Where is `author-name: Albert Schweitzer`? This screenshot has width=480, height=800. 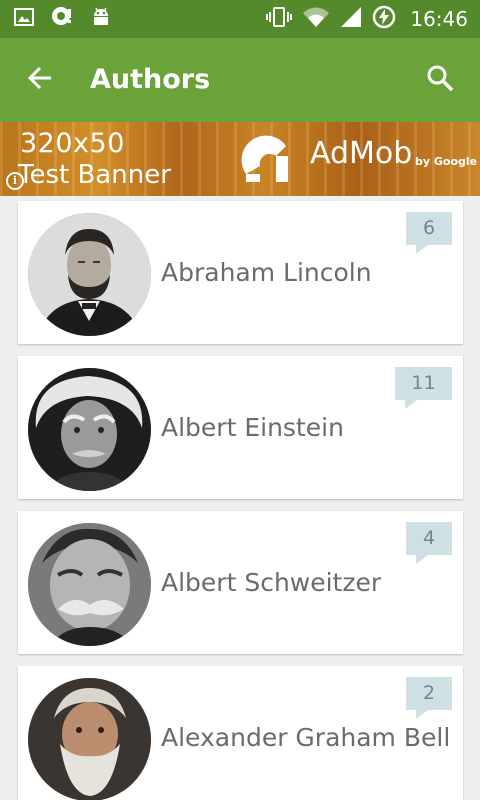
author-name: Albert Schweitzer is located at coordinates (271, 582).